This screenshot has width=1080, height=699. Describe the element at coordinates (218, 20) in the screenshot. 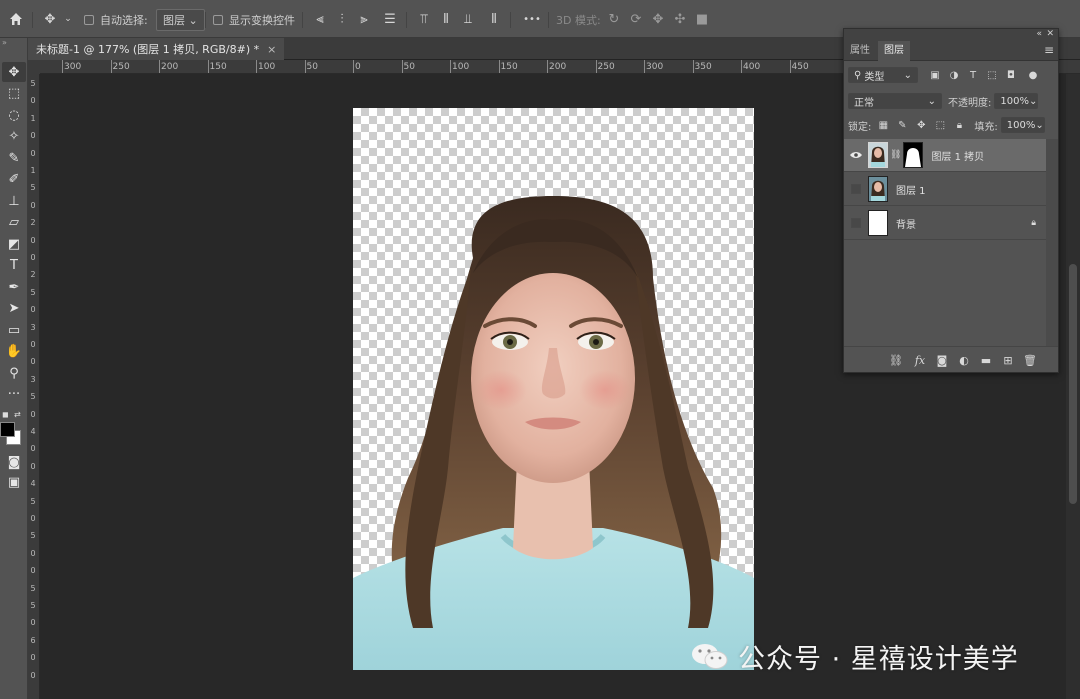

I see `show-transform-checkbox` at that location.